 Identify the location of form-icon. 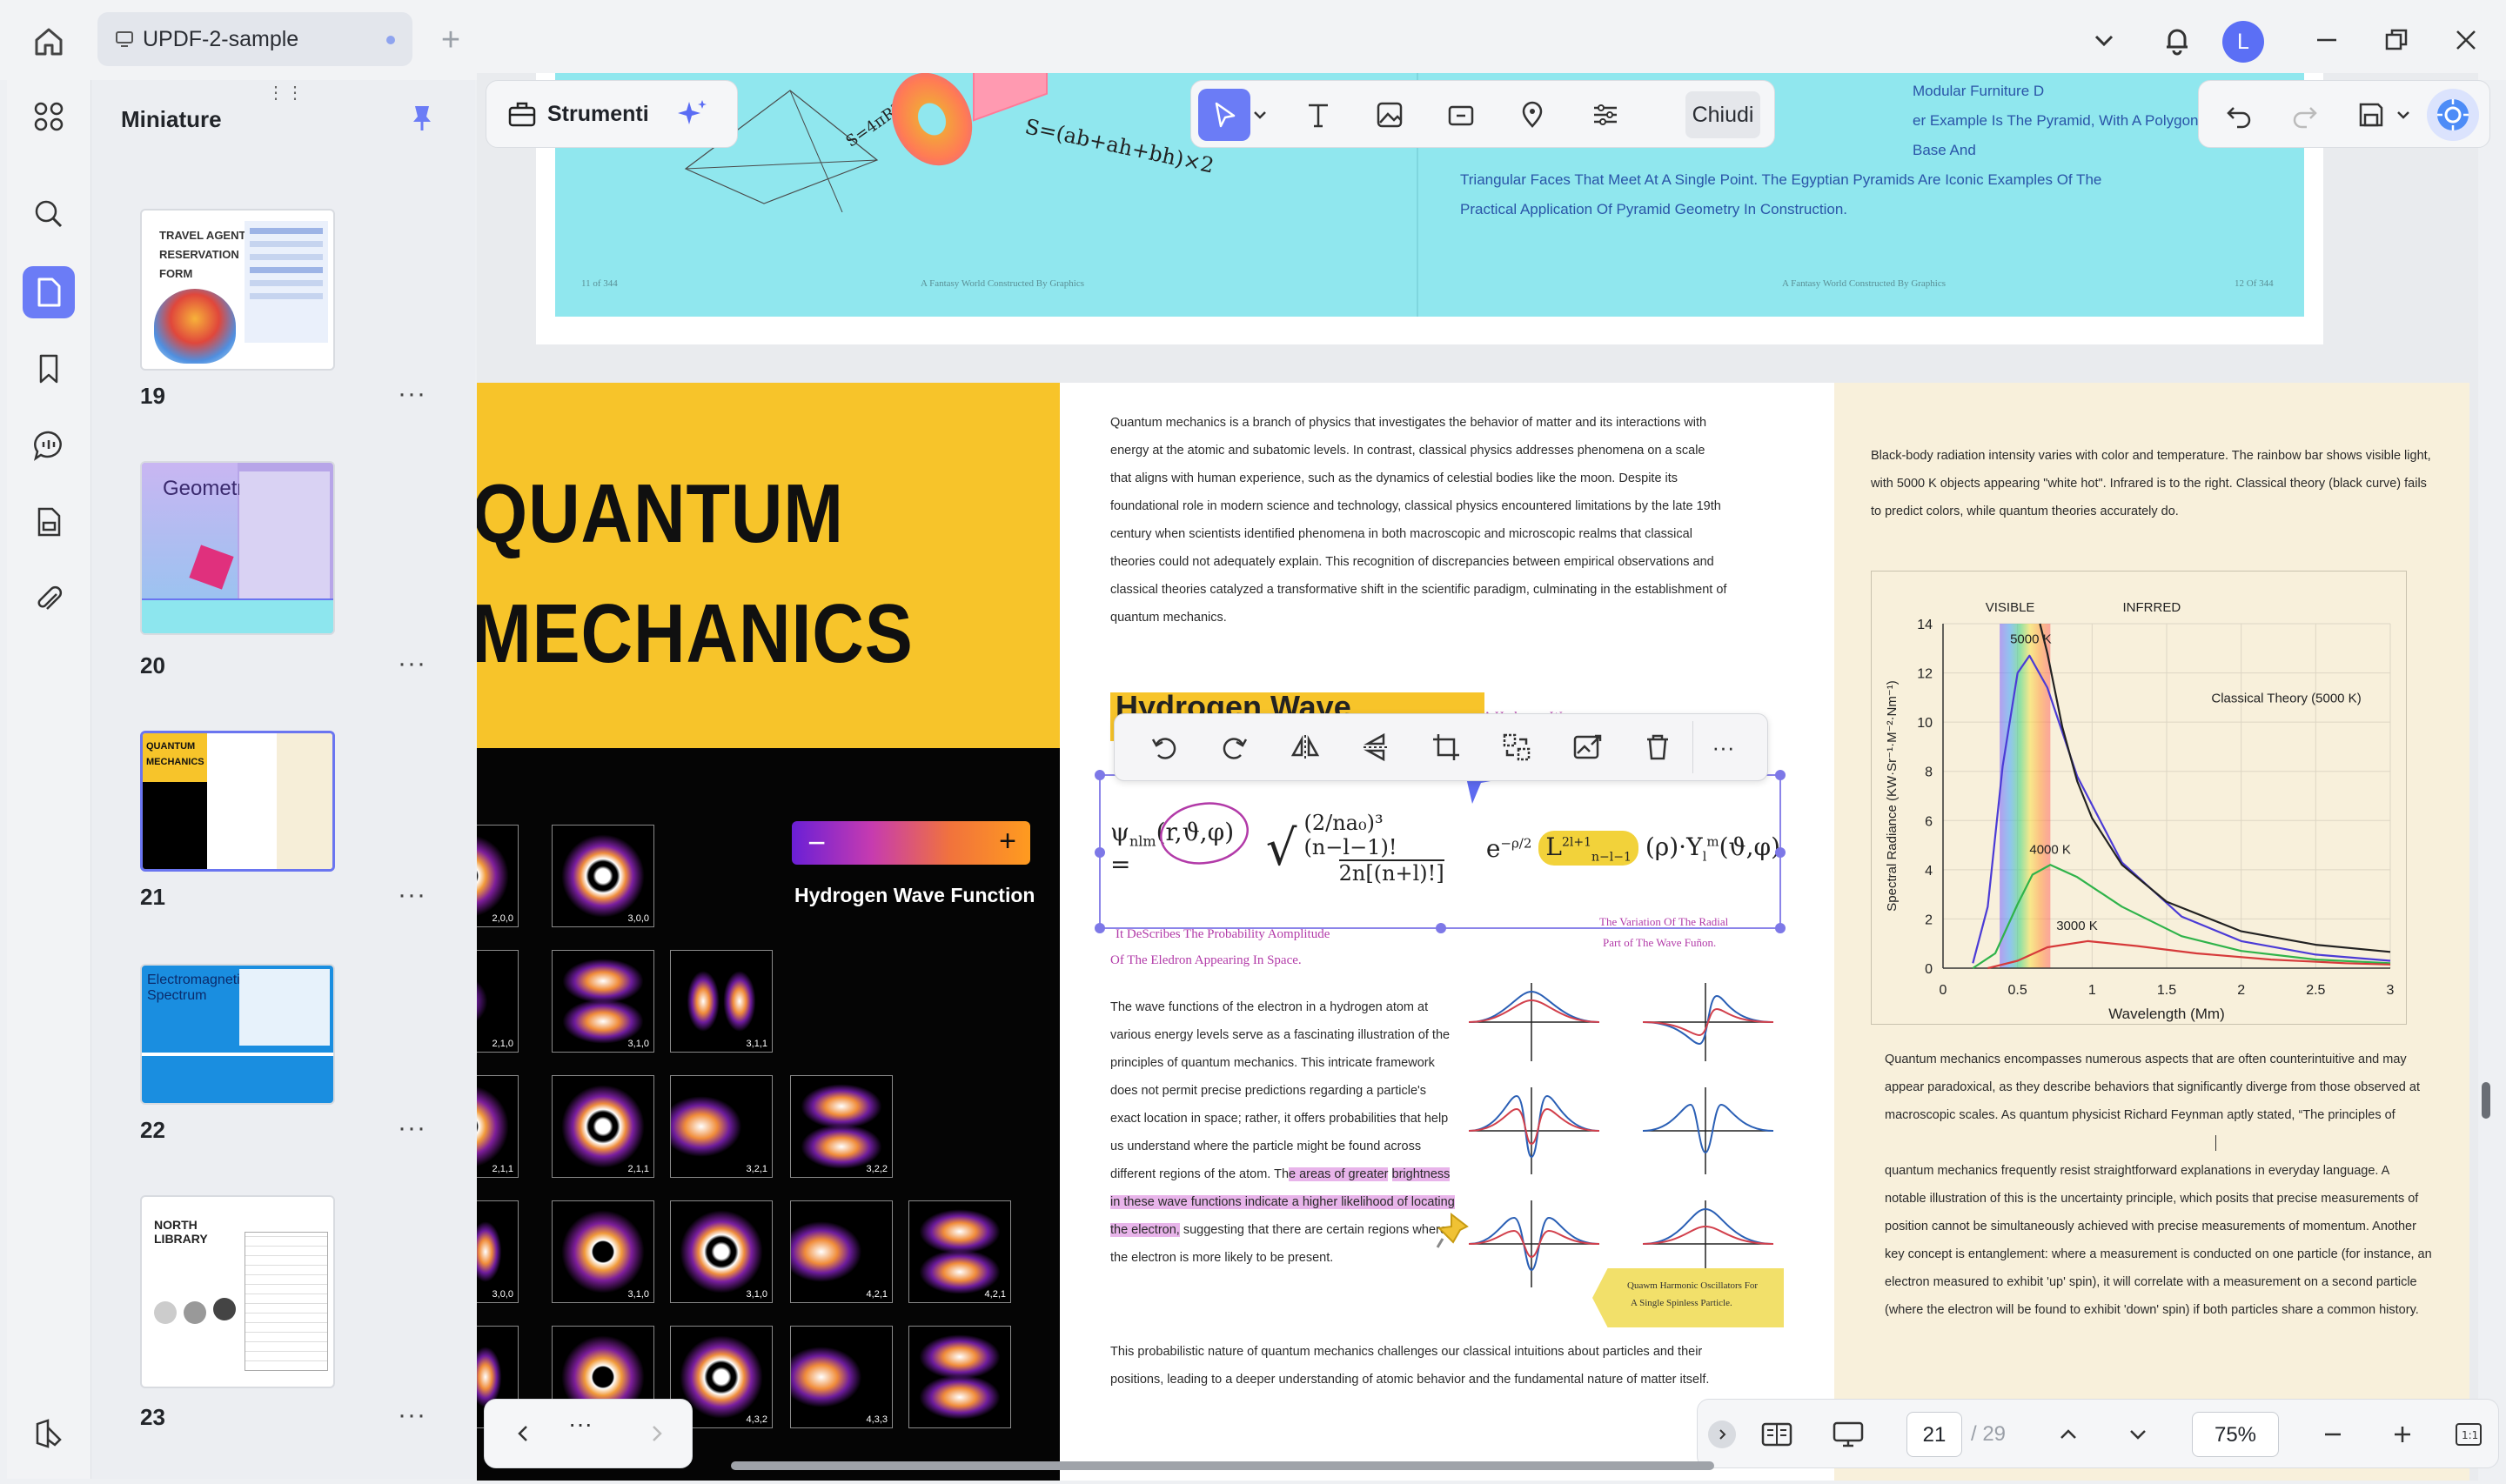
(49, 522).